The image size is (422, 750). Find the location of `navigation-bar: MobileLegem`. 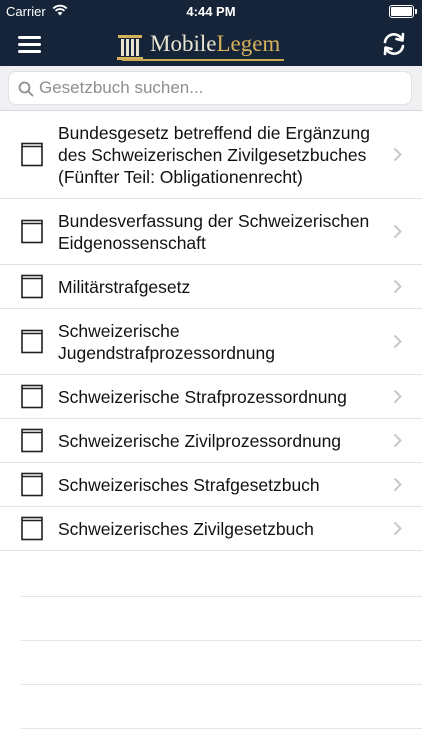

navigation-bar: MobileLegem is located at coordinates (211, 44).